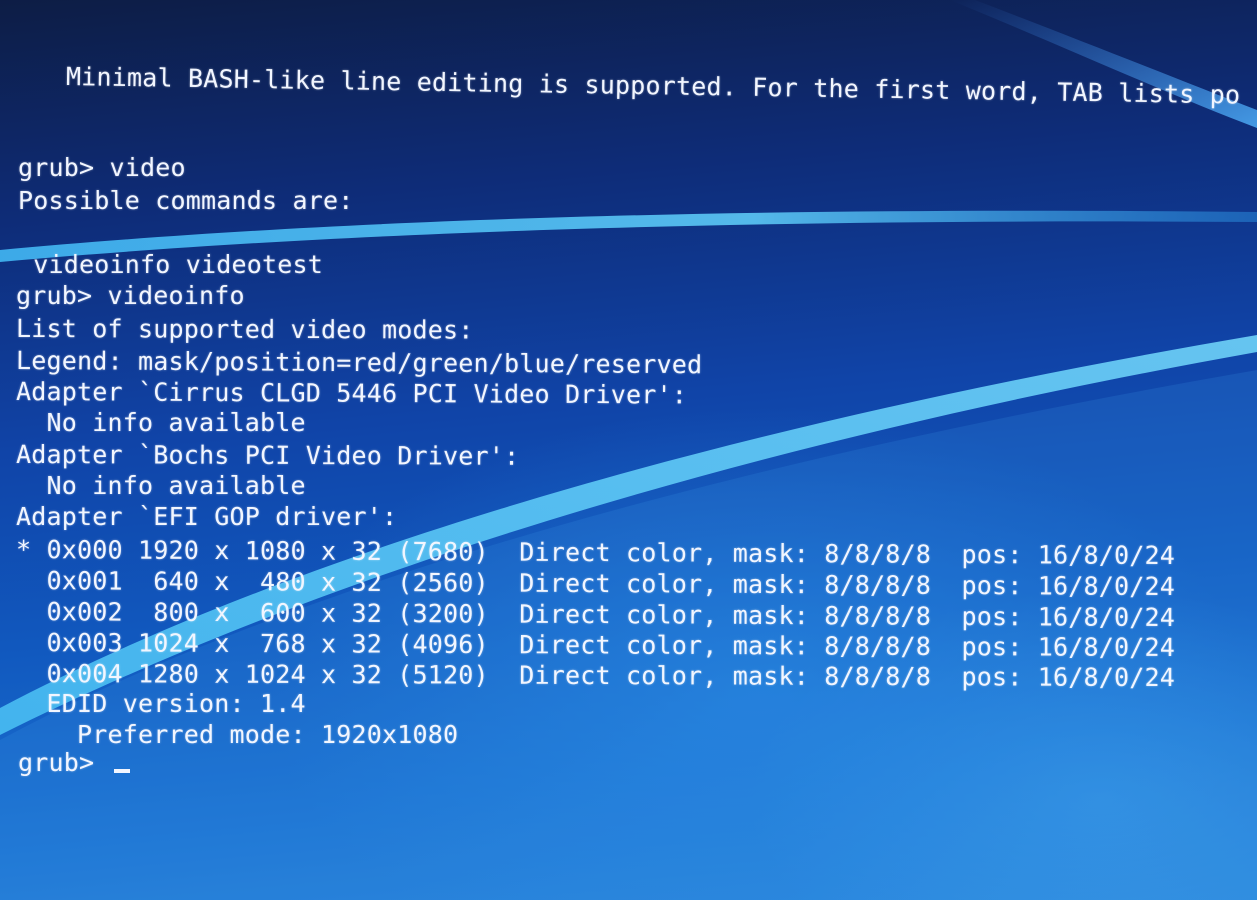  What do you see at coordinates (267, 455) in the screenshot?
I see `adapter-line: Adapter `Bochs PCI Video Driver':` at bounding box center [267, 455].